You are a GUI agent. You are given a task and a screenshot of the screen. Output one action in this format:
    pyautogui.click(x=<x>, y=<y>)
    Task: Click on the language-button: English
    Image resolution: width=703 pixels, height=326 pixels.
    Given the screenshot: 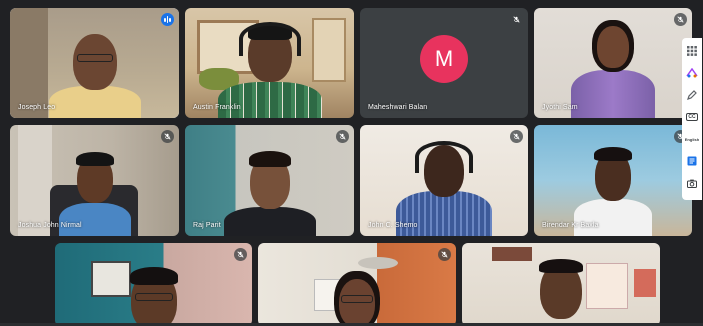 What is the action you would take?
    pyautogui.click(x=692, y=139)
    